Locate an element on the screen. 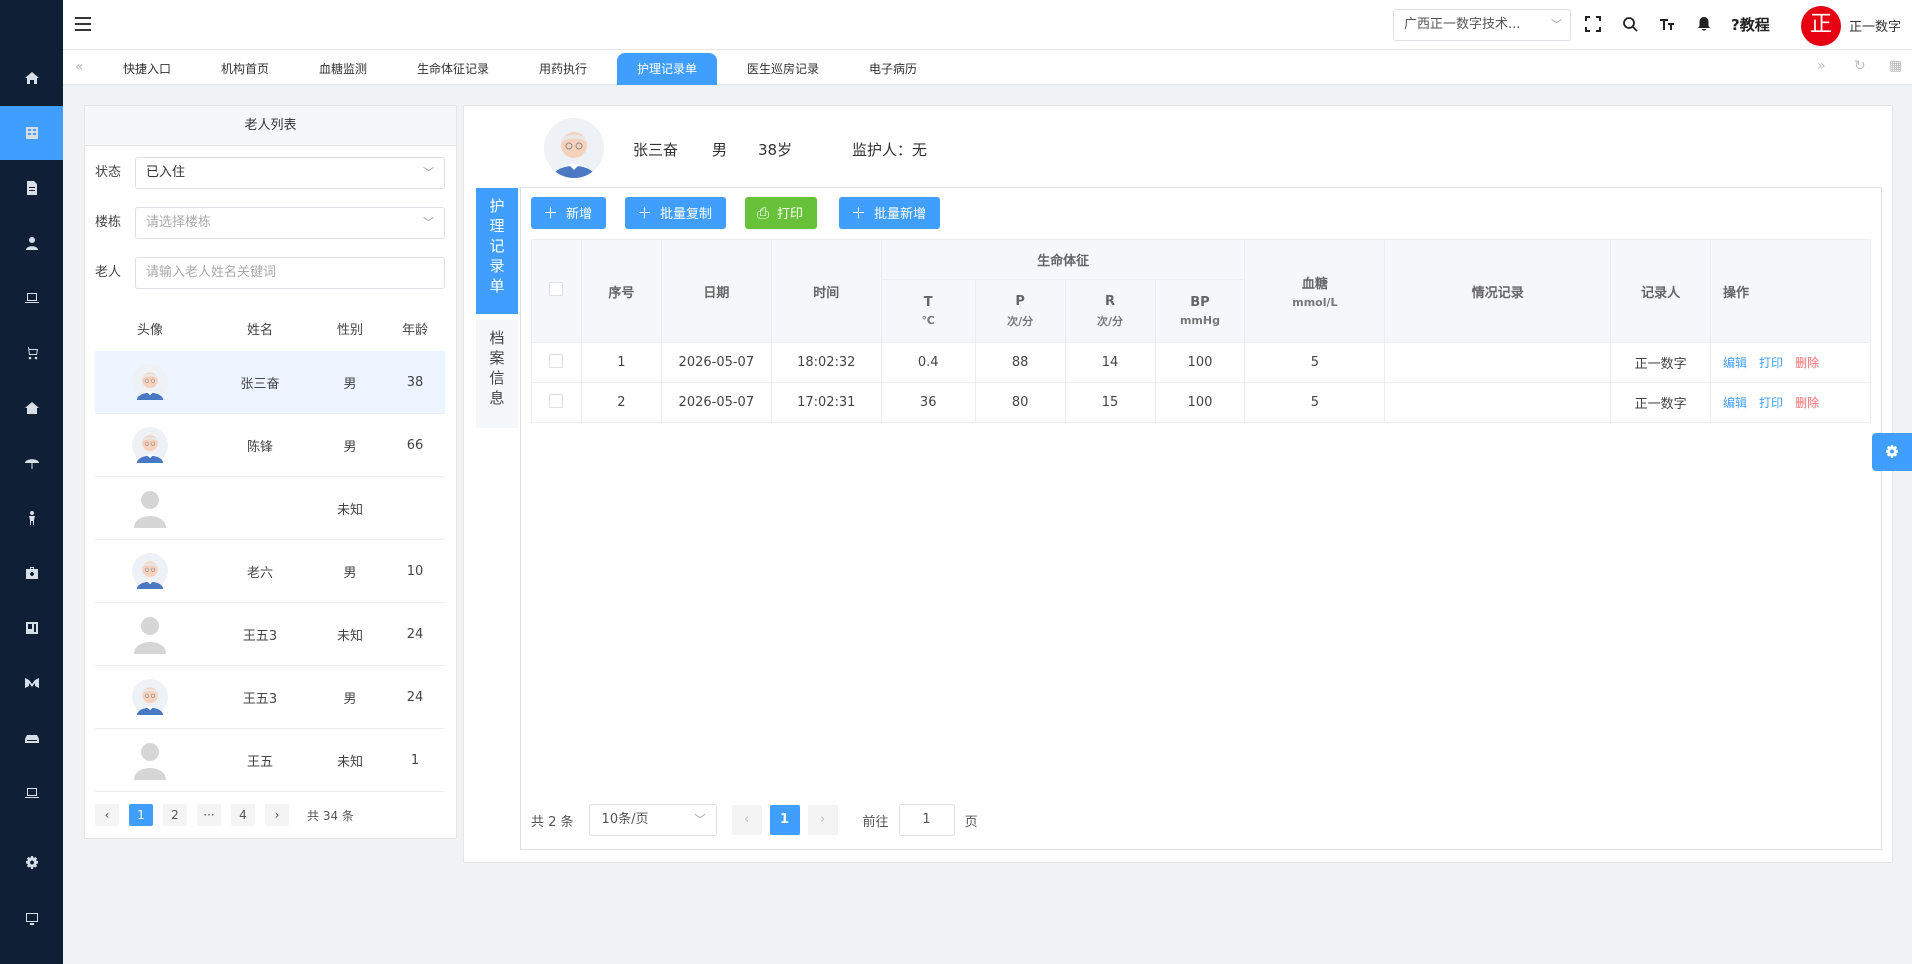 Image resolution: width=1912 pixels, height=964 pixels. sidebar-item-umbrella is located at coordinates (31, 463).